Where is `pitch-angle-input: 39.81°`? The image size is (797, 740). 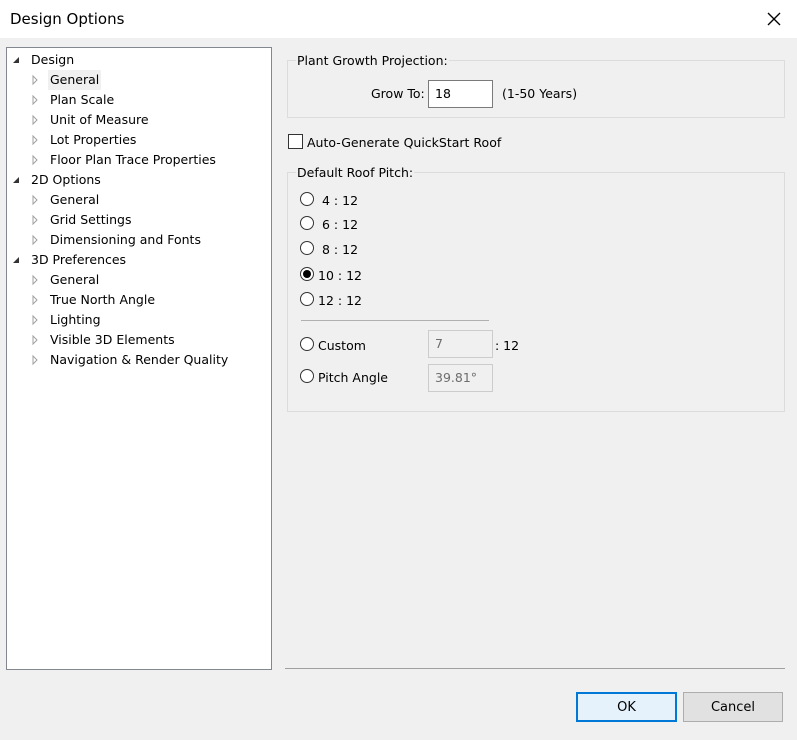
pitch-angle-input: 39.81° is located at coordinates (460, 378).